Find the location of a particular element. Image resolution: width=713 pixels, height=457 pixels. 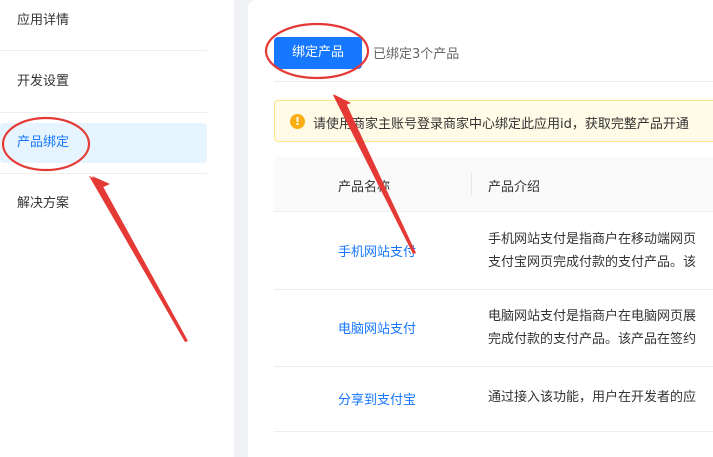

sidebar-item-label: 产品绑定 is located at coordinates (43, 142).